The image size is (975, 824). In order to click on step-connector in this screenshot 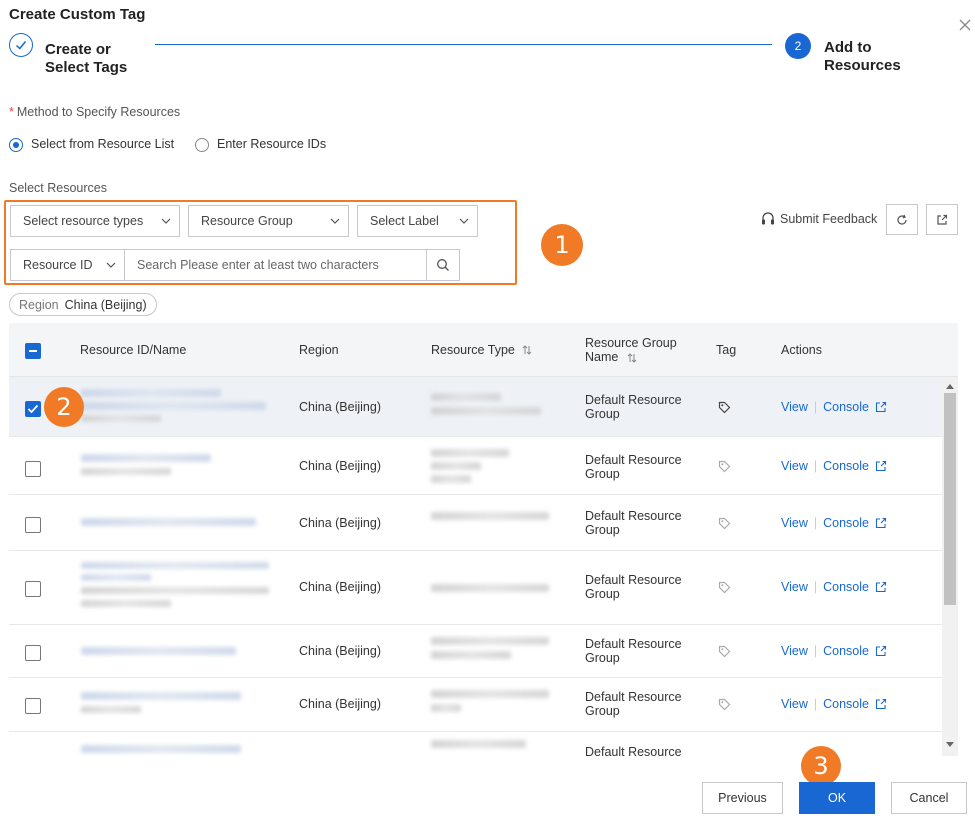, I will do `click(463, 44)`.